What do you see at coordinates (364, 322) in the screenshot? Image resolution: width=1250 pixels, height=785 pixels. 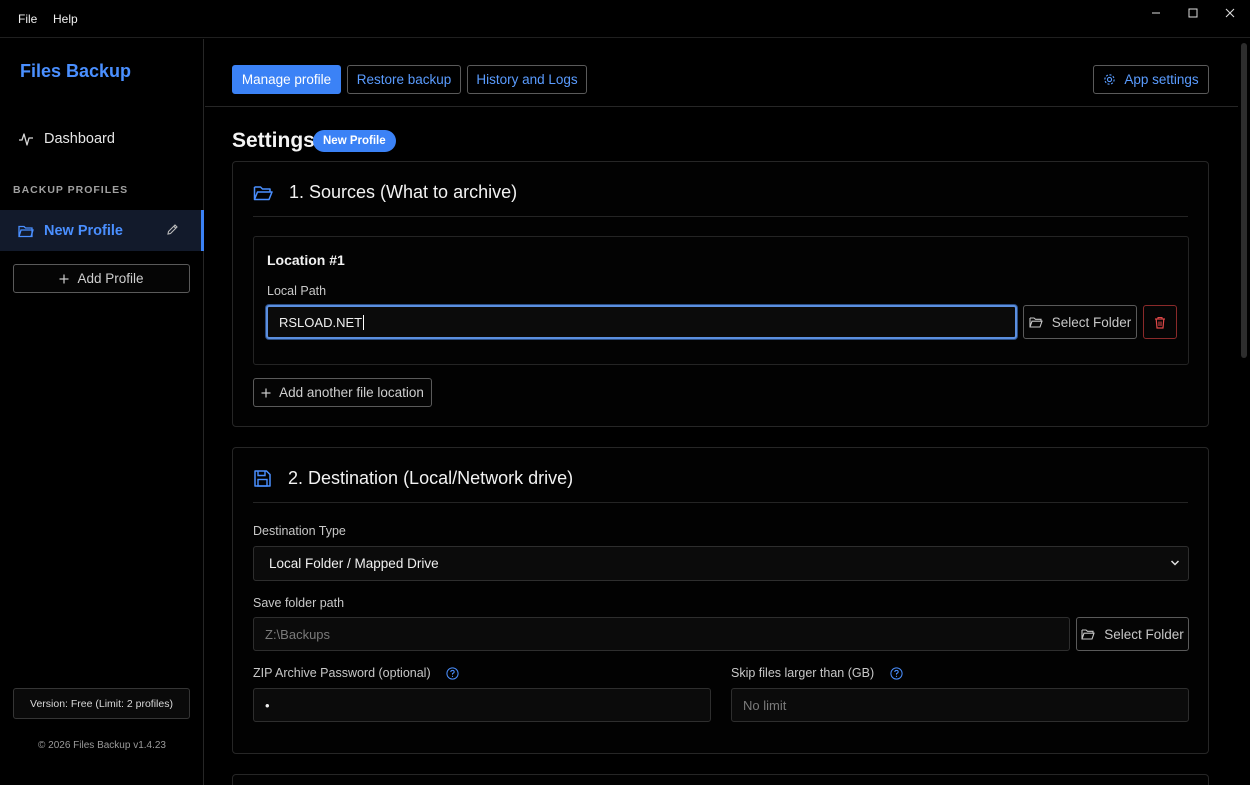 I see `text-cursor` at bounding box center [364, 322].